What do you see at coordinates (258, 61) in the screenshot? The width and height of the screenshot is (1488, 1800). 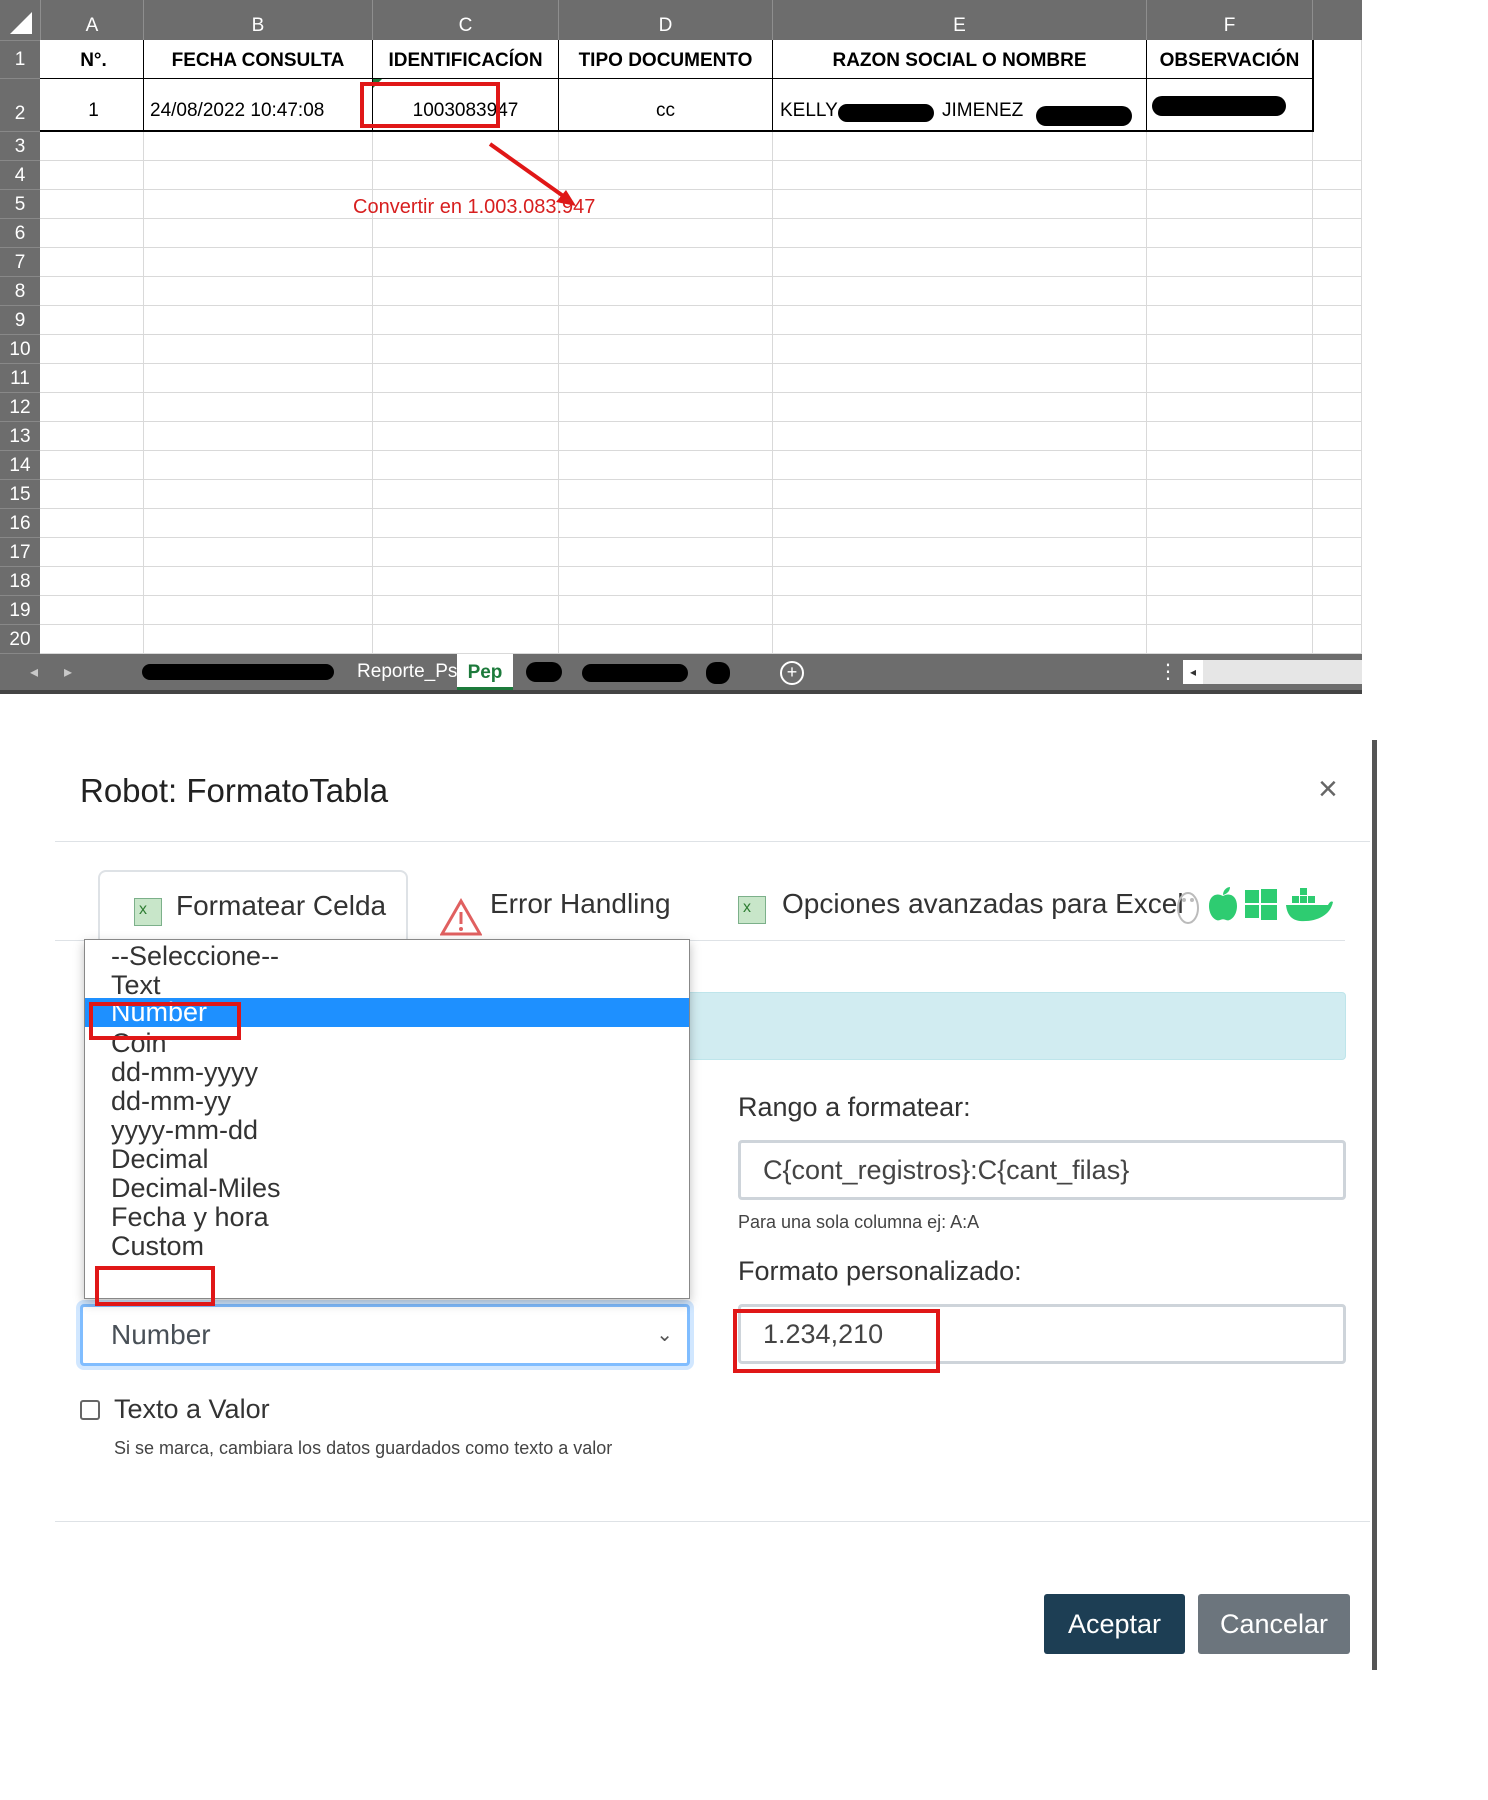 I see `cell-b1: FECHA CONSULTA` at bounding box center [258, 61].